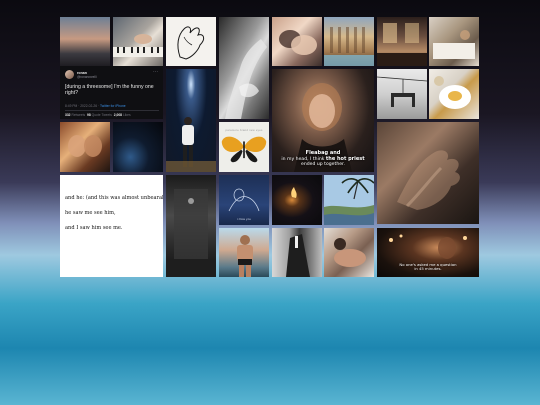 Image resolution: width=540 pixels, height=405 pixels. I want to click on quote-label: Quote Tweets, so click(101, 115).